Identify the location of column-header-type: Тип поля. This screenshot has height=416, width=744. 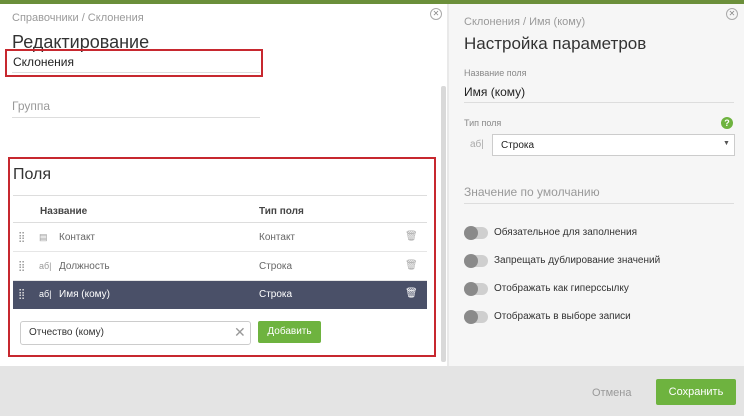
(281, 211).